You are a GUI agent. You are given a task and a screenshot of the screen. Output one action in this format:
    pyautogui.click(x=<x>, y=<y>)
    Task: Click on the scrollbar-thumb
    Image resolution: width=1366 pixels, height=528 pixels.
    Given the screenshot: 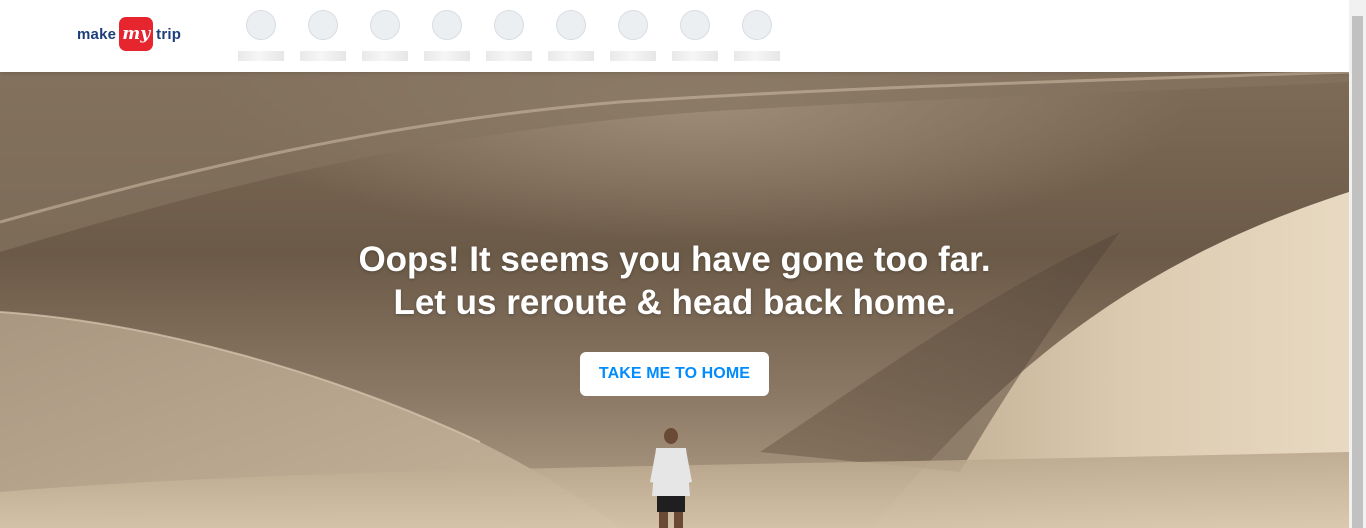 What is the action you would take?
    pyautogui.click(x=1357, y=272)
    